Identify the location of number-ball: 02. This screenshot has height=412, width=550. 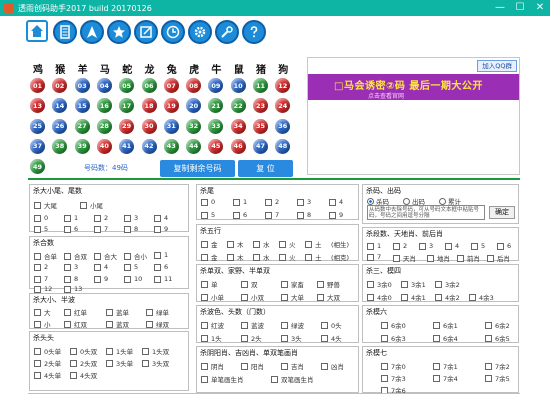
(60, 85).